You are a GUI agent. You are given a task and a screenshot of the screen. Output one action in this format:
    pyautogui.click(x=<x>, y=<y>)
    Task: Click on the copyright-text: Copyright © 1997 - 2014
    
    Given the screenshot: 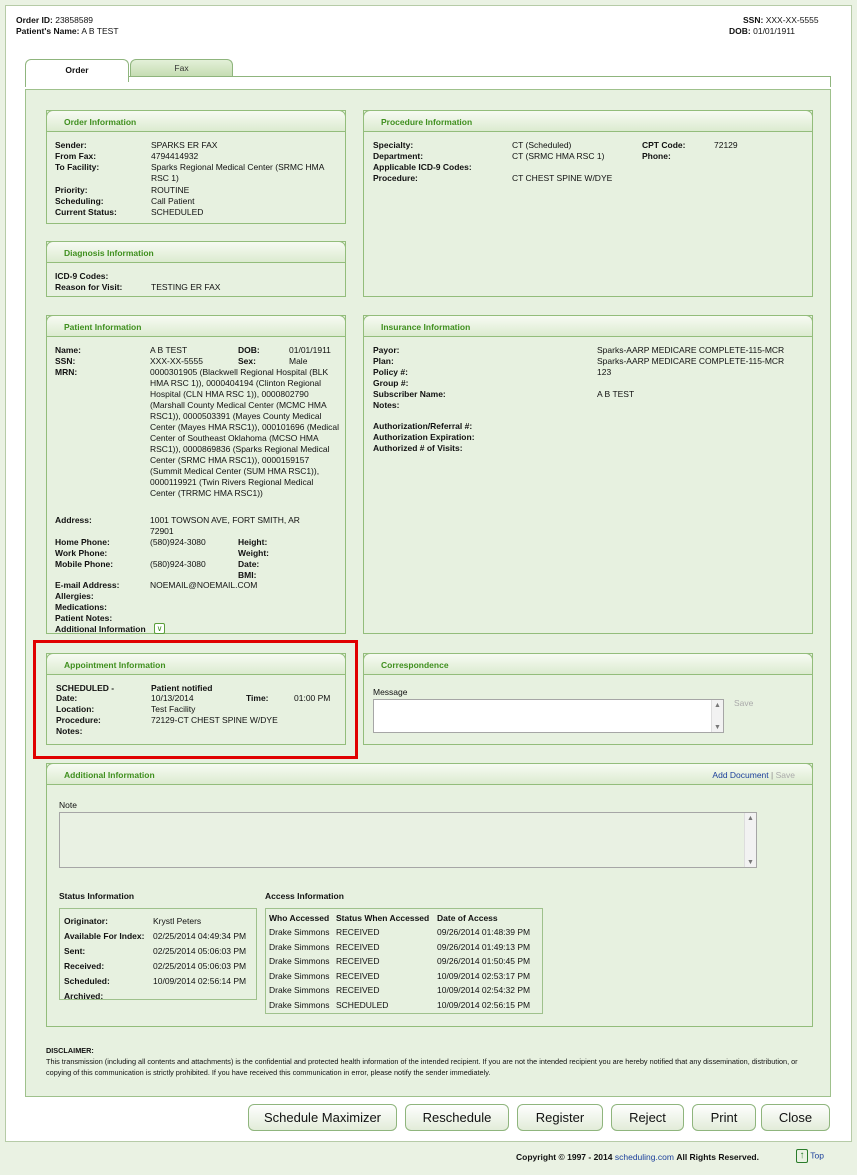 What is the action you would take?
    pyautogui.click(x=564, y=1157)
    